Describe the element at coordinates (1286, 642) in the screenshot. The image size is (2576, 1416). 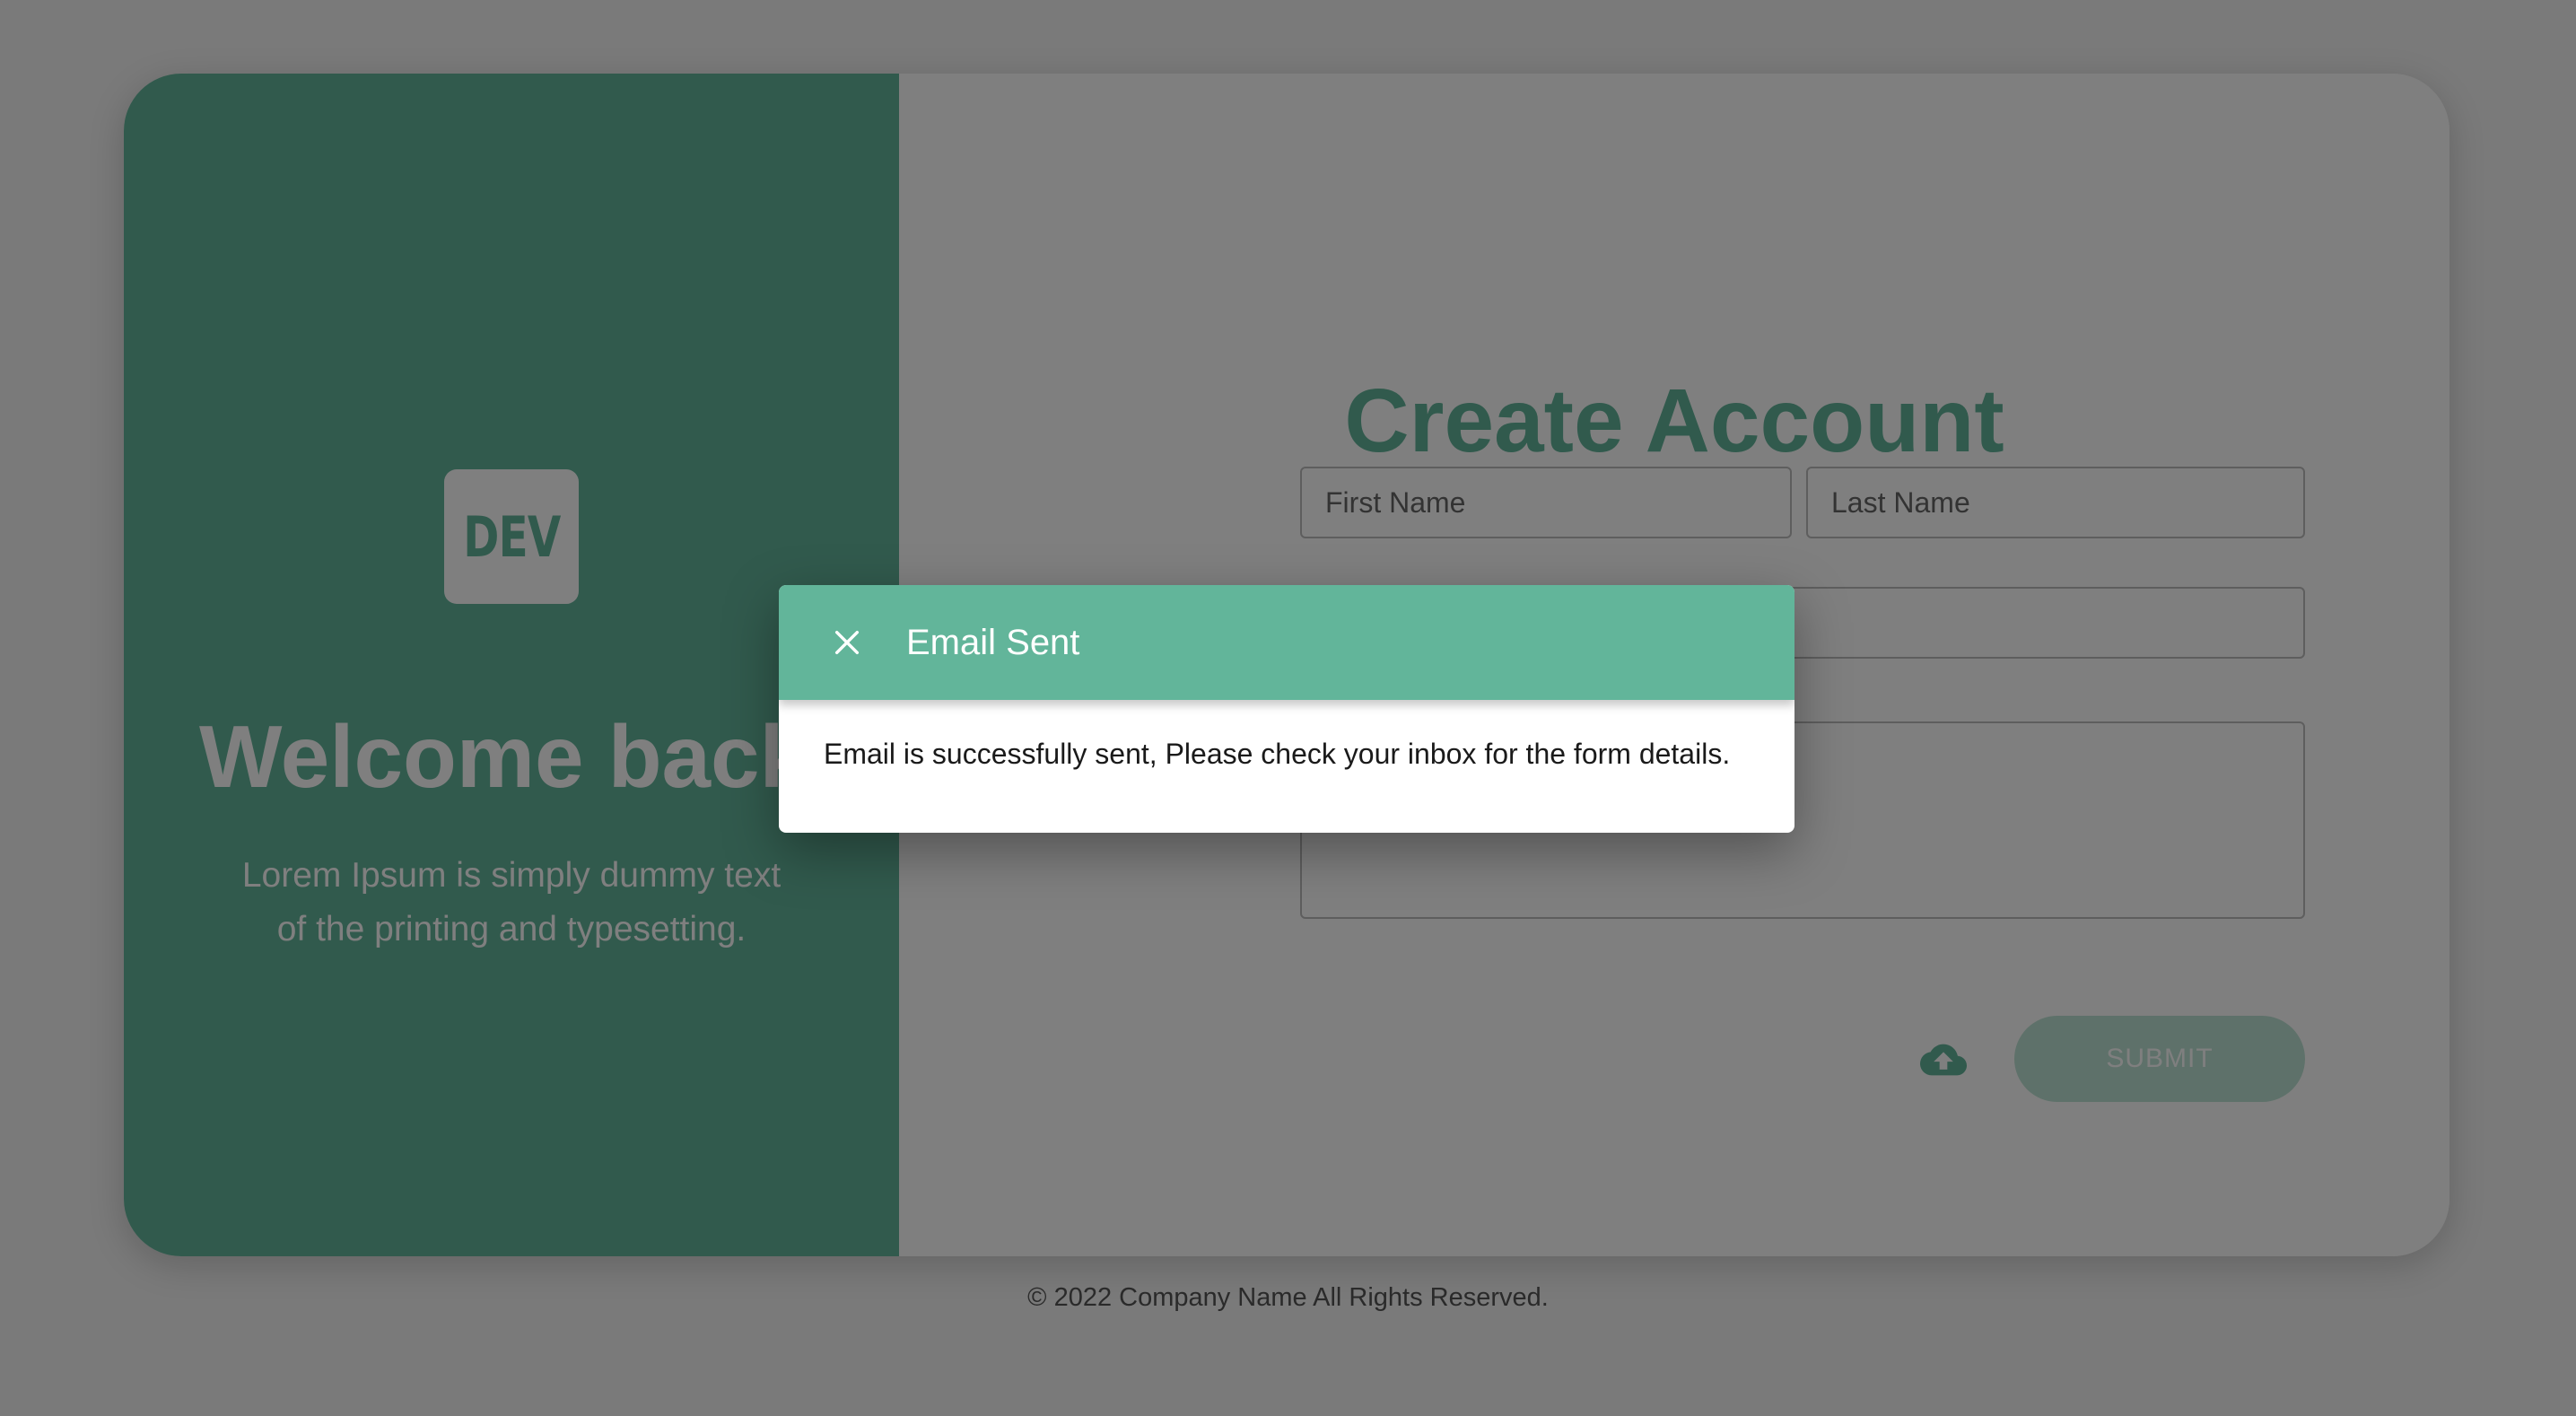
I see `dialog-header: Email Sent` at that location.